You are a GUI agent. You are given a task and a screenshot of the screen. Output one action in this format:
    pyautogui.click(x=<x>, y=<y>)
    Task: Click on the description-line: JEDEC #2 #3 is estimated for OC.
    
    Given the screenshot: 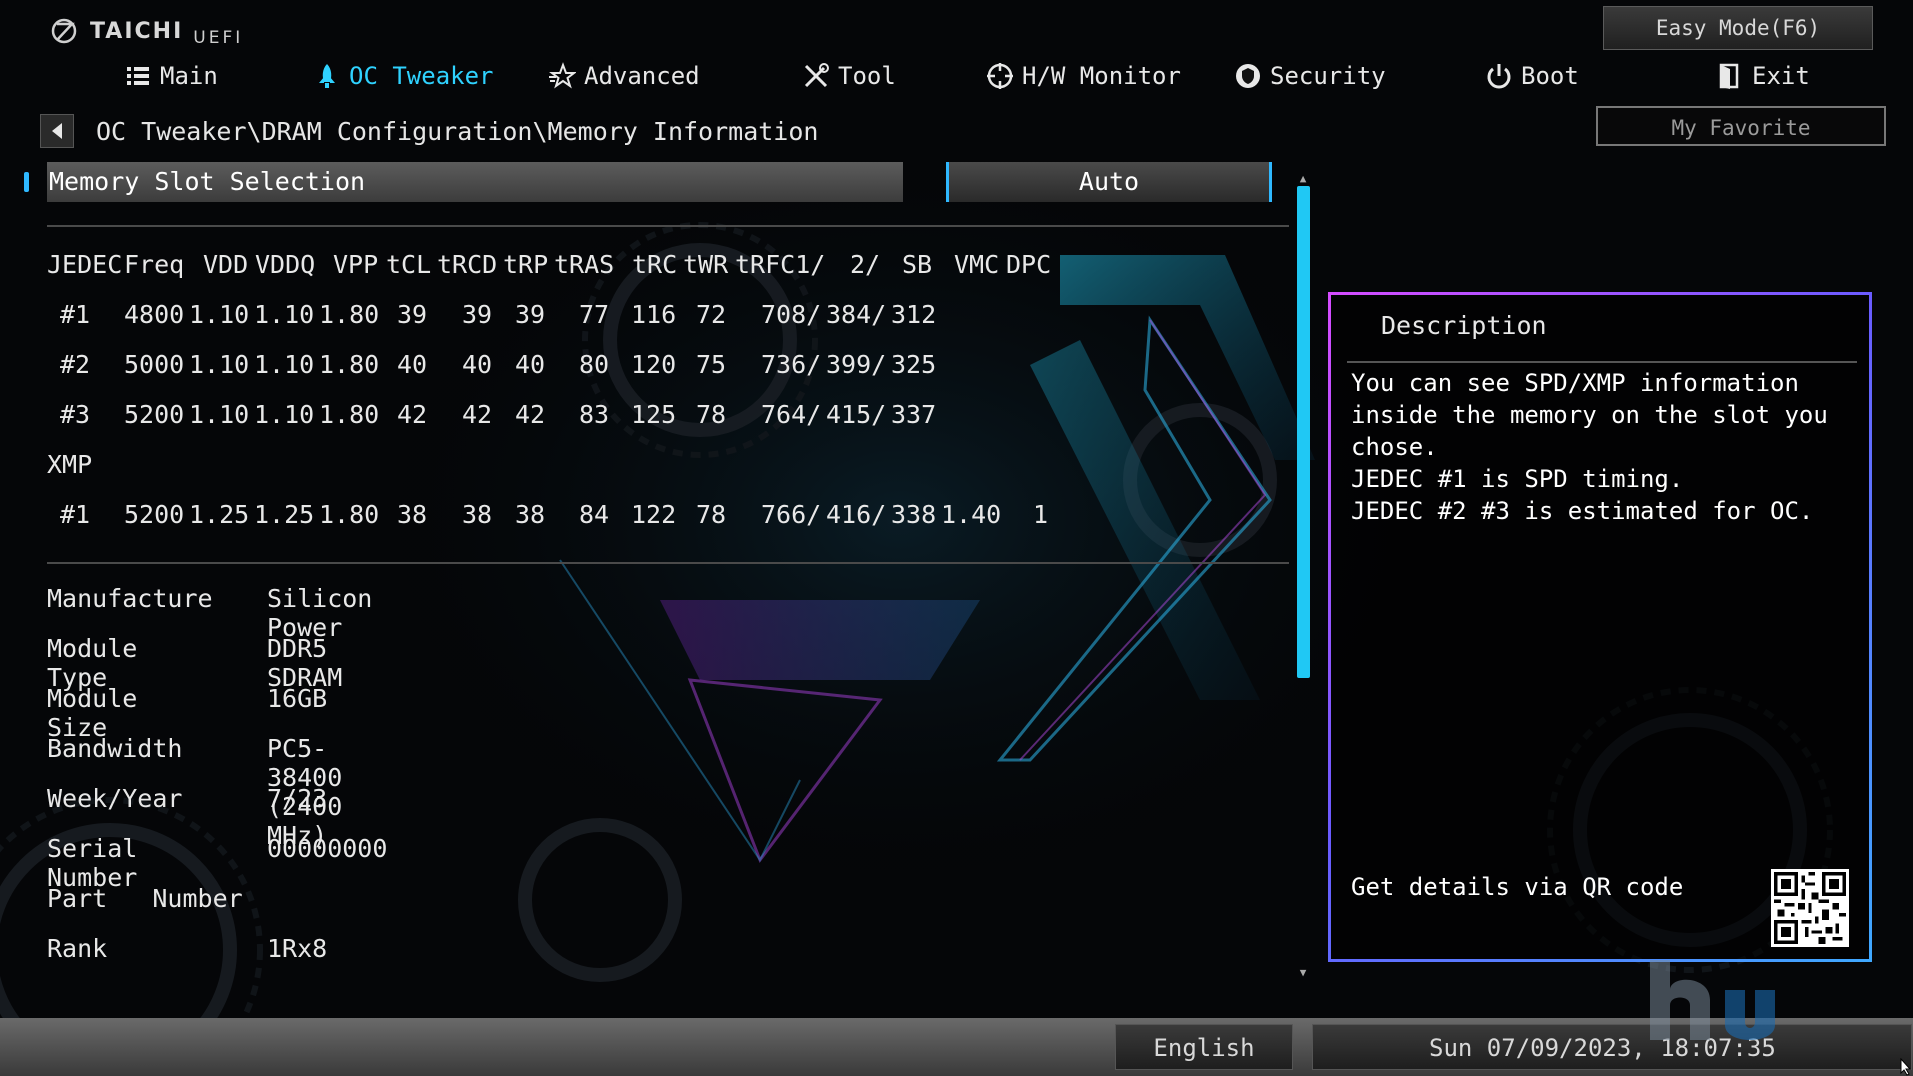 What is the action you would take?
    pyautogui.click(x=1582, y=511)
    